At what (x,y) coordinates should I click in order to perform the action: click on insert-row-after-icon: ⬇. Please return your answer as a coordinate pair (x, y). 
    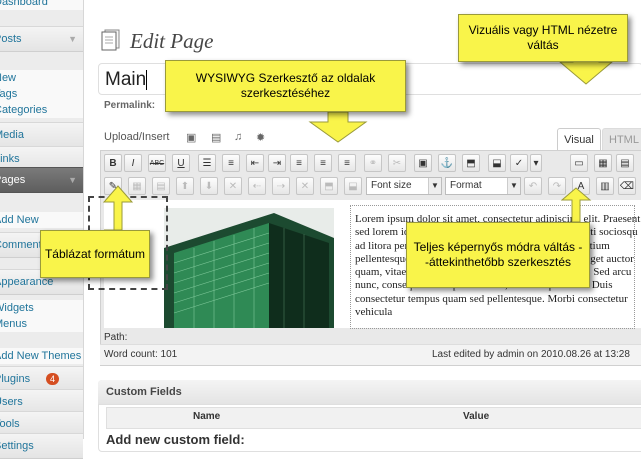
    Looking at the image, I should click on (209, 186).